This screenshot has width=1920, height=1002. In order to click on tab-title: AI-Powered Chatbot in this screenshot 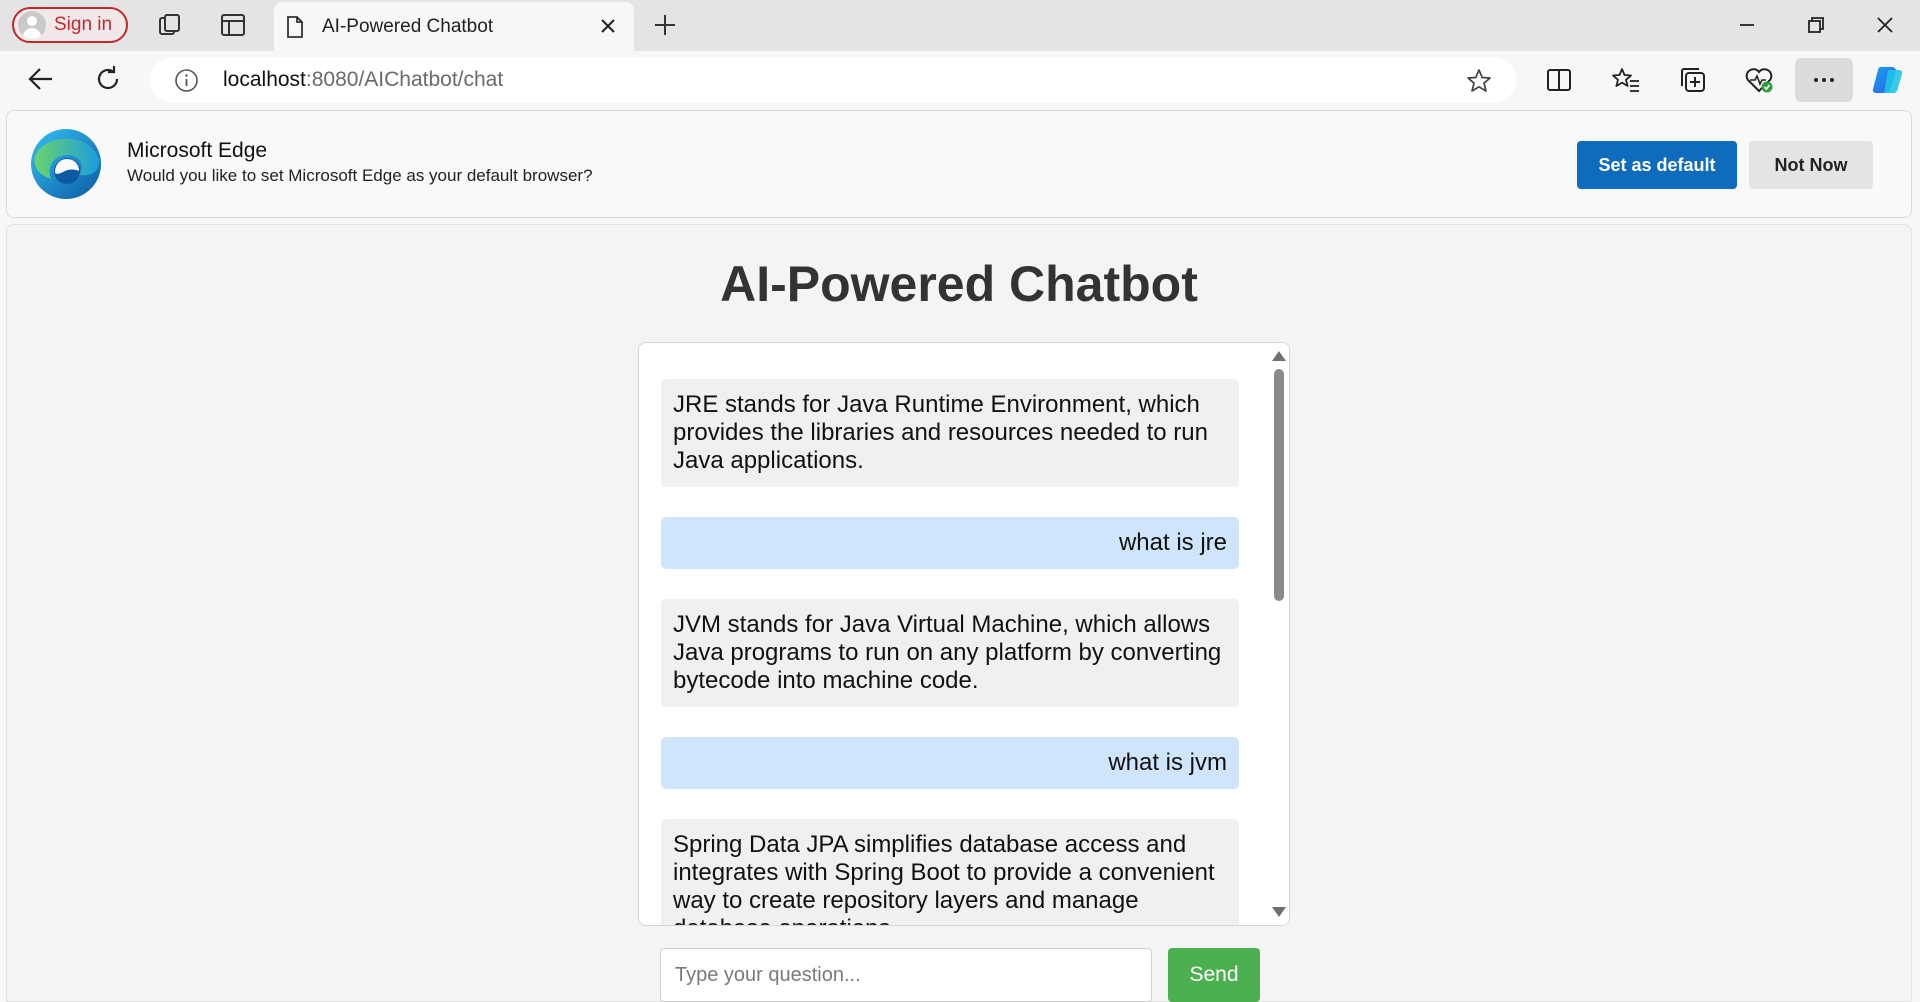, I will do `click(408, 26)`.